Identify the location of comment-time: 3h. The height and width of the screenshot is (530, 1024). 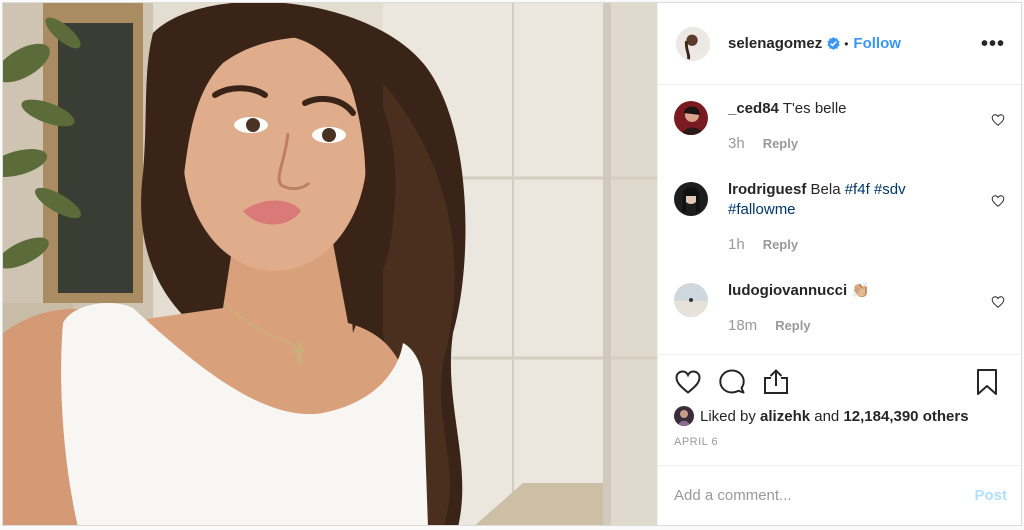
(736, 144).